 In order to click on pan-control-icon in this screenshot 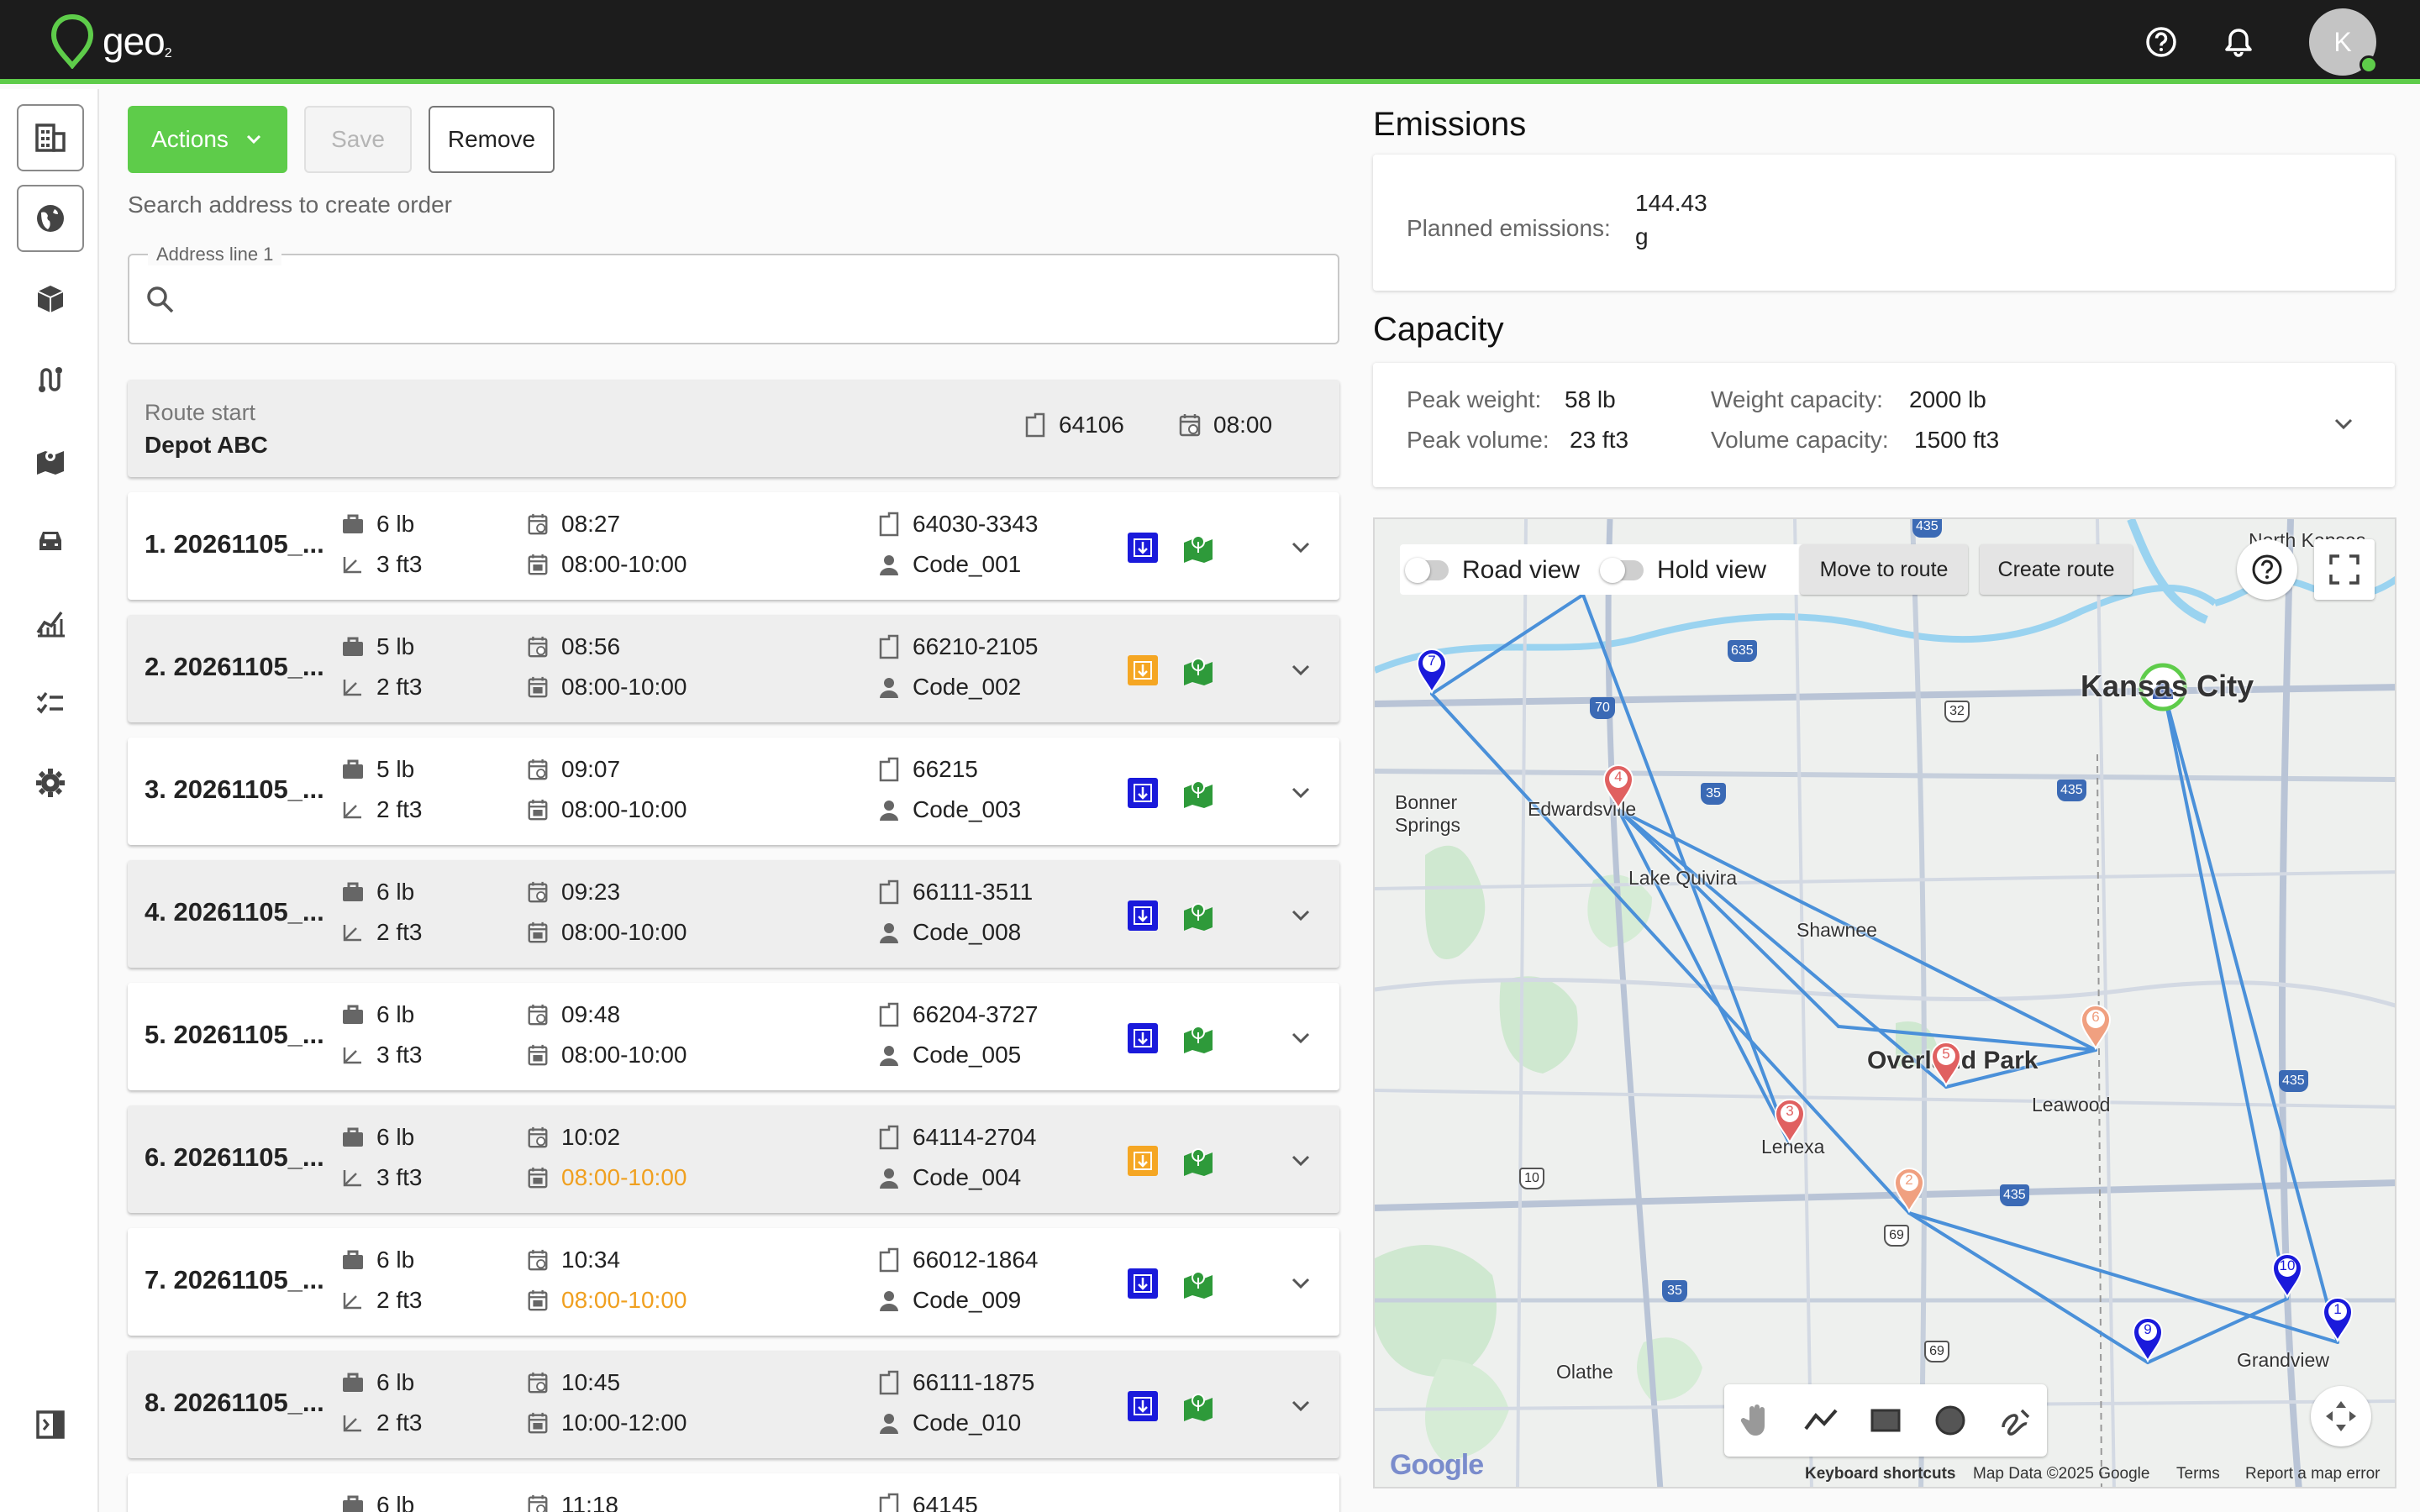, I will do `click(2341, 1416)`.